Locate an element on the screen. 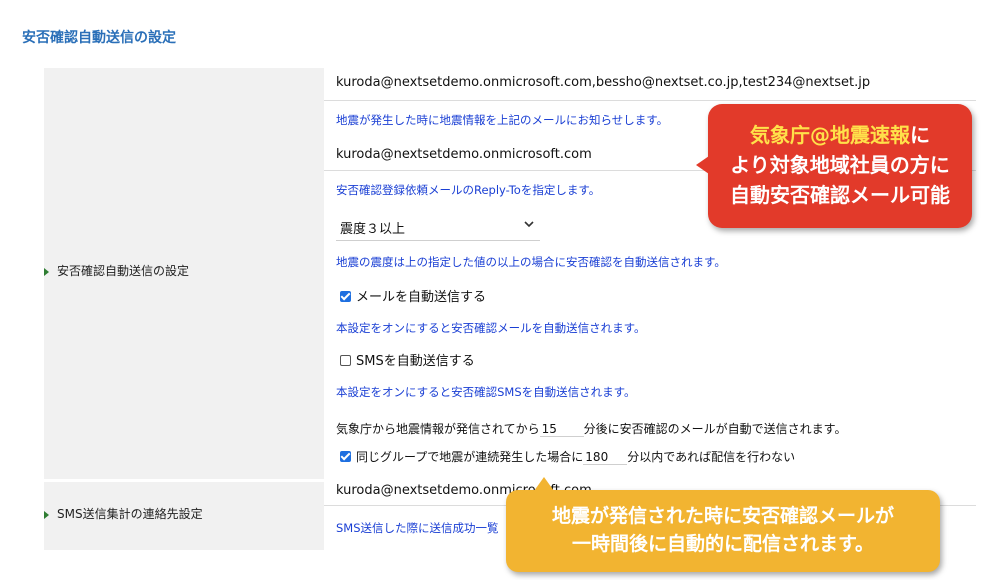  callout-red-line3: 自動安否確認メール可能 is located at coordinates (840, 195).